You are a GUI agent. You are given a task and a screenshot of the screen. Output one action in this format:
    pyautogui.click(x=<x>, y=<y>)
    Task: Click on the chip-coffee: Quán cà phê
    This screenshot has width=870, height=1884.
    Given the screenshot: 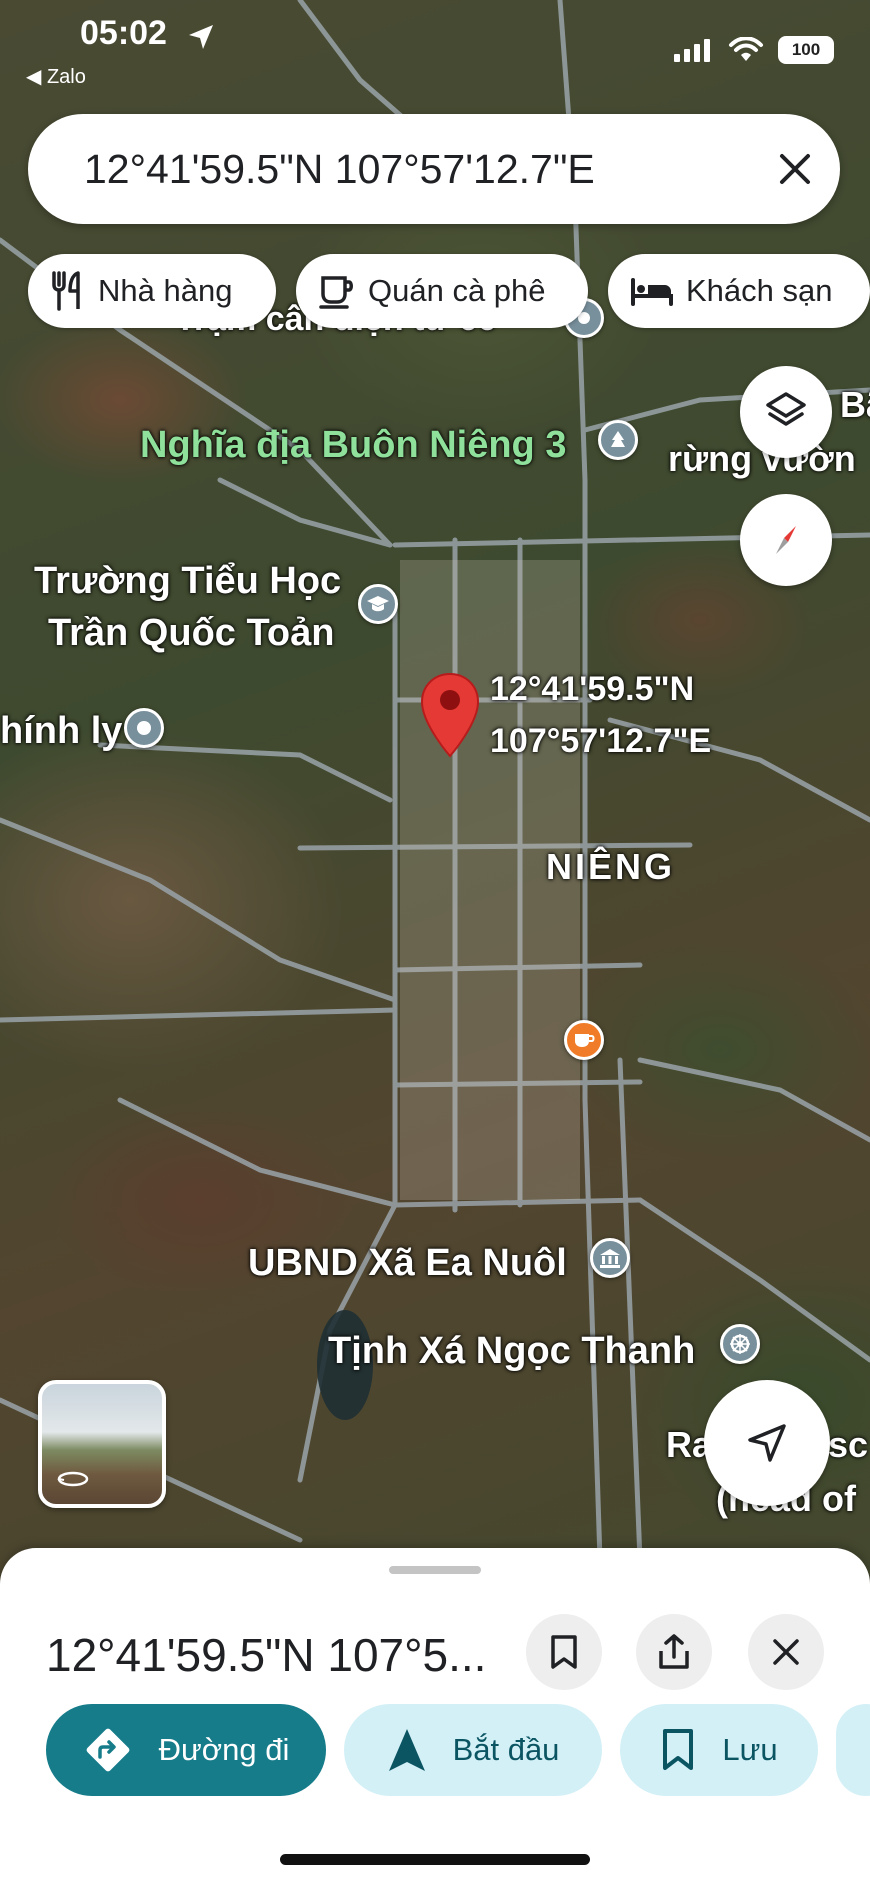 What is the action you would take?
    pyautogui.click(x=442, y=291)
    